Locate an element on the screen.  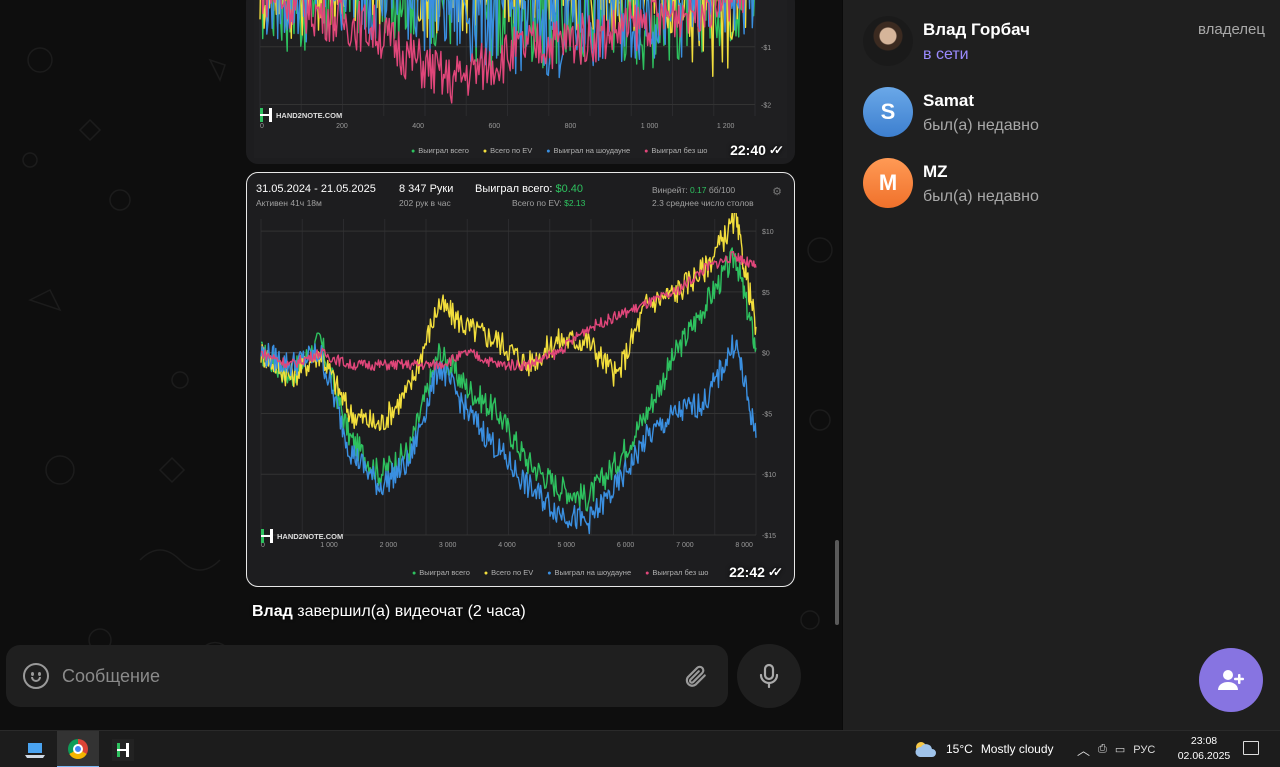
language-indicator: РУС is located at coordinates (1144, 750).